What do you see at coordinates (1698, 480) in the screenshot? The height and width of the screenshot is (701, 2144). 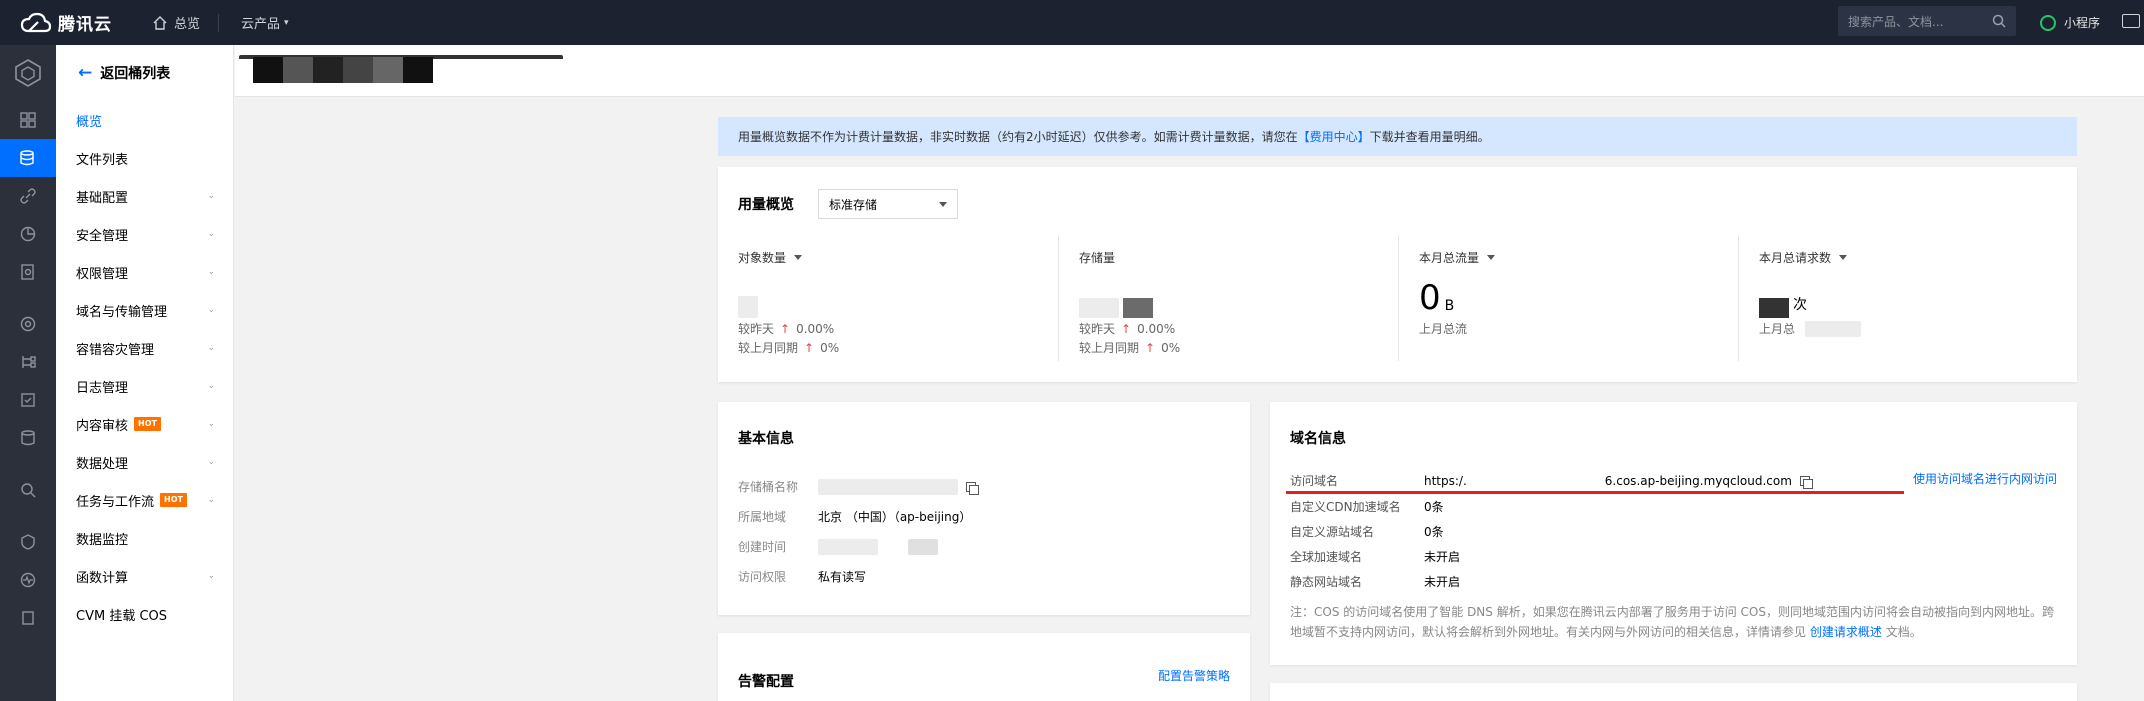 I see `access-domain-suffix: 6.cos.ap-beijing.myqcloud.com` at bounding box center [1698, 480].